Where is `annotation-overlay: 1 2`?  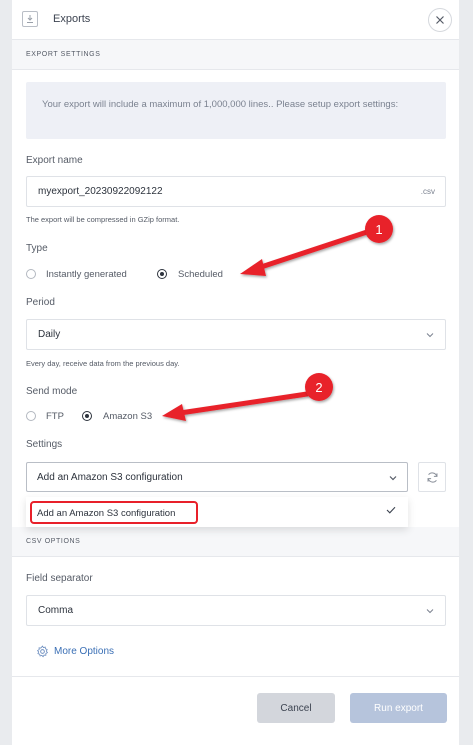 annotation-overlay: 1 2 is located at coordinates (277, 318).